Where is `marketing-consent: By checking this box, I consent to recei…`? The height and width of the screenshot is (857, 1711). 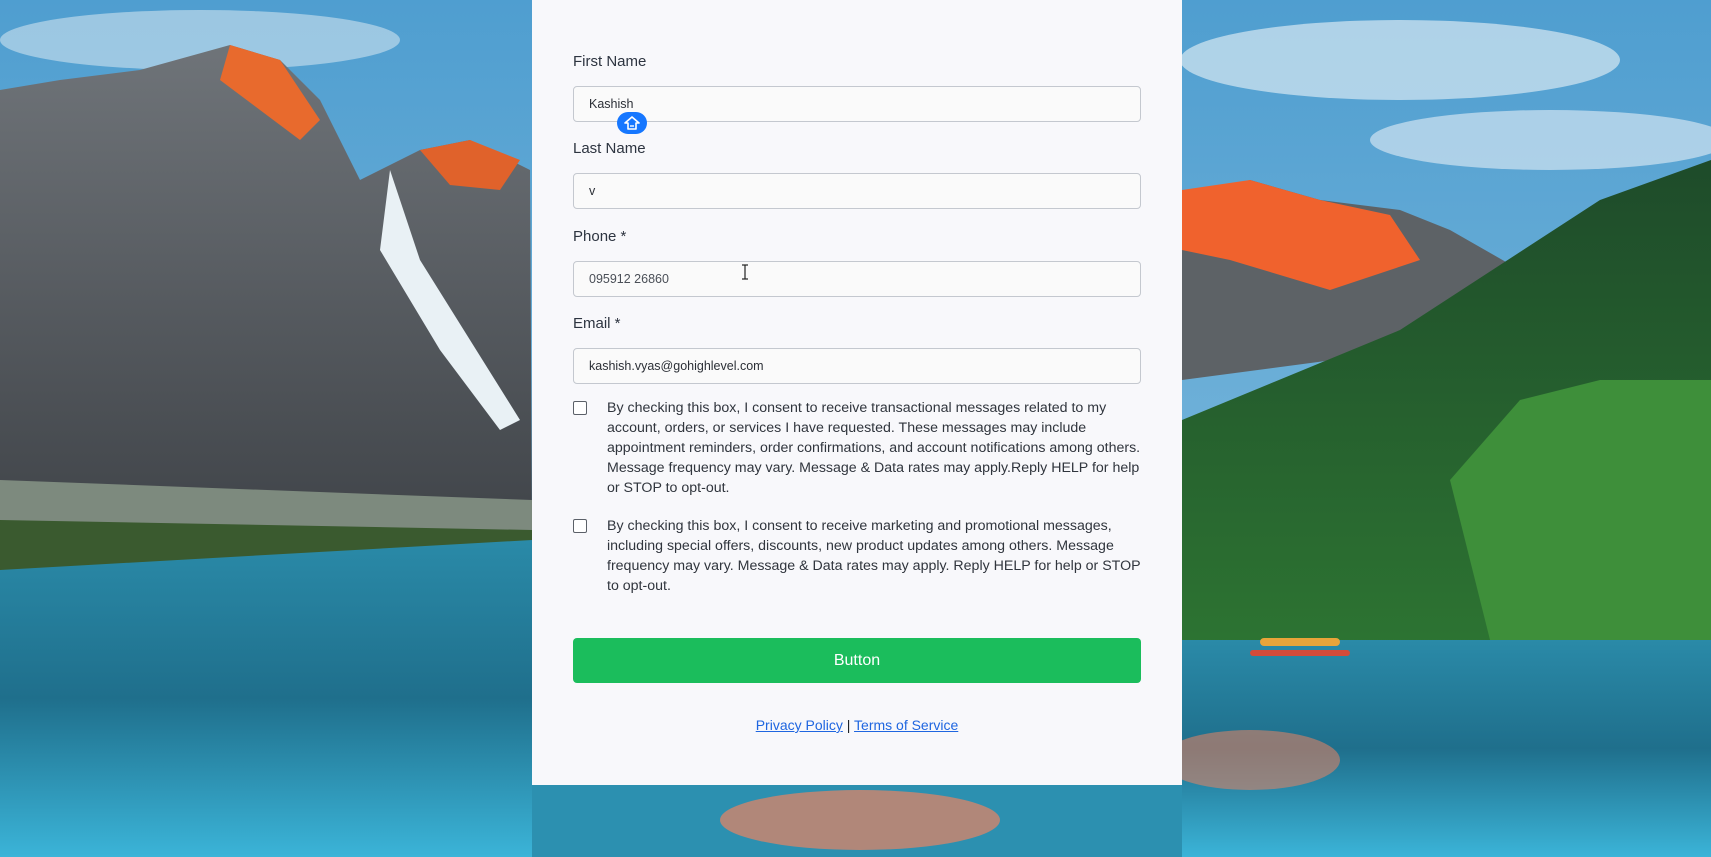
marketing-consent: By checking this box, I consent to recei… is located at coordinates (860, 556).